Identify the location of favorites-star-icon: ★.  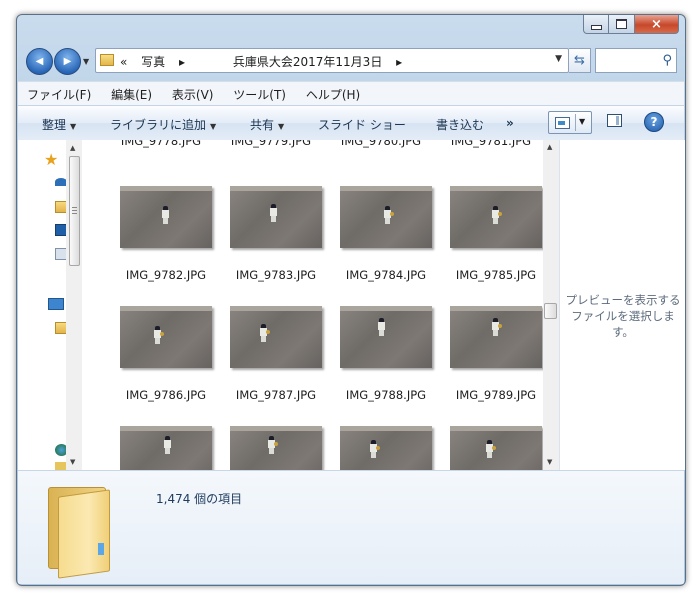
(51, 159).